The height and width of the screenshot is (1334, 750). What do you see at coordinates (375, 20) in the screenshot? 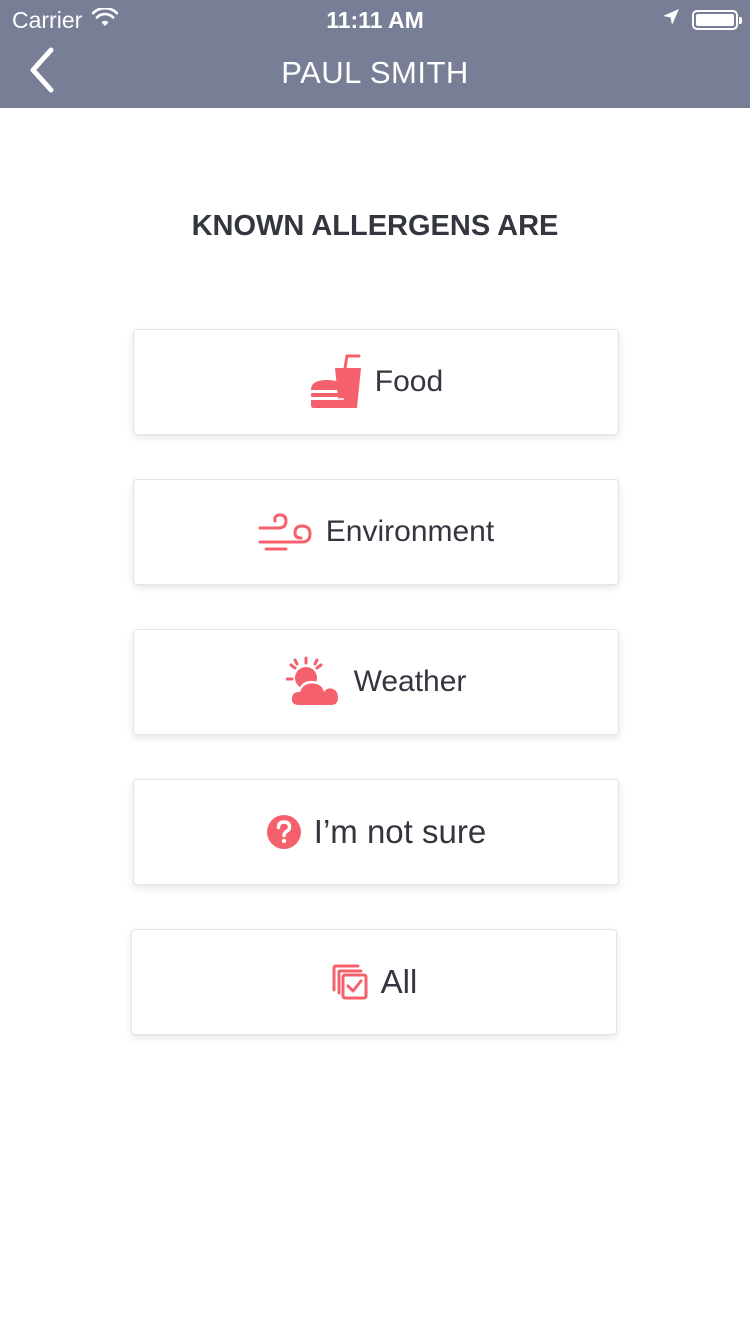
I see `status-time: 11:11 AM` at bounding box center [375, 20].